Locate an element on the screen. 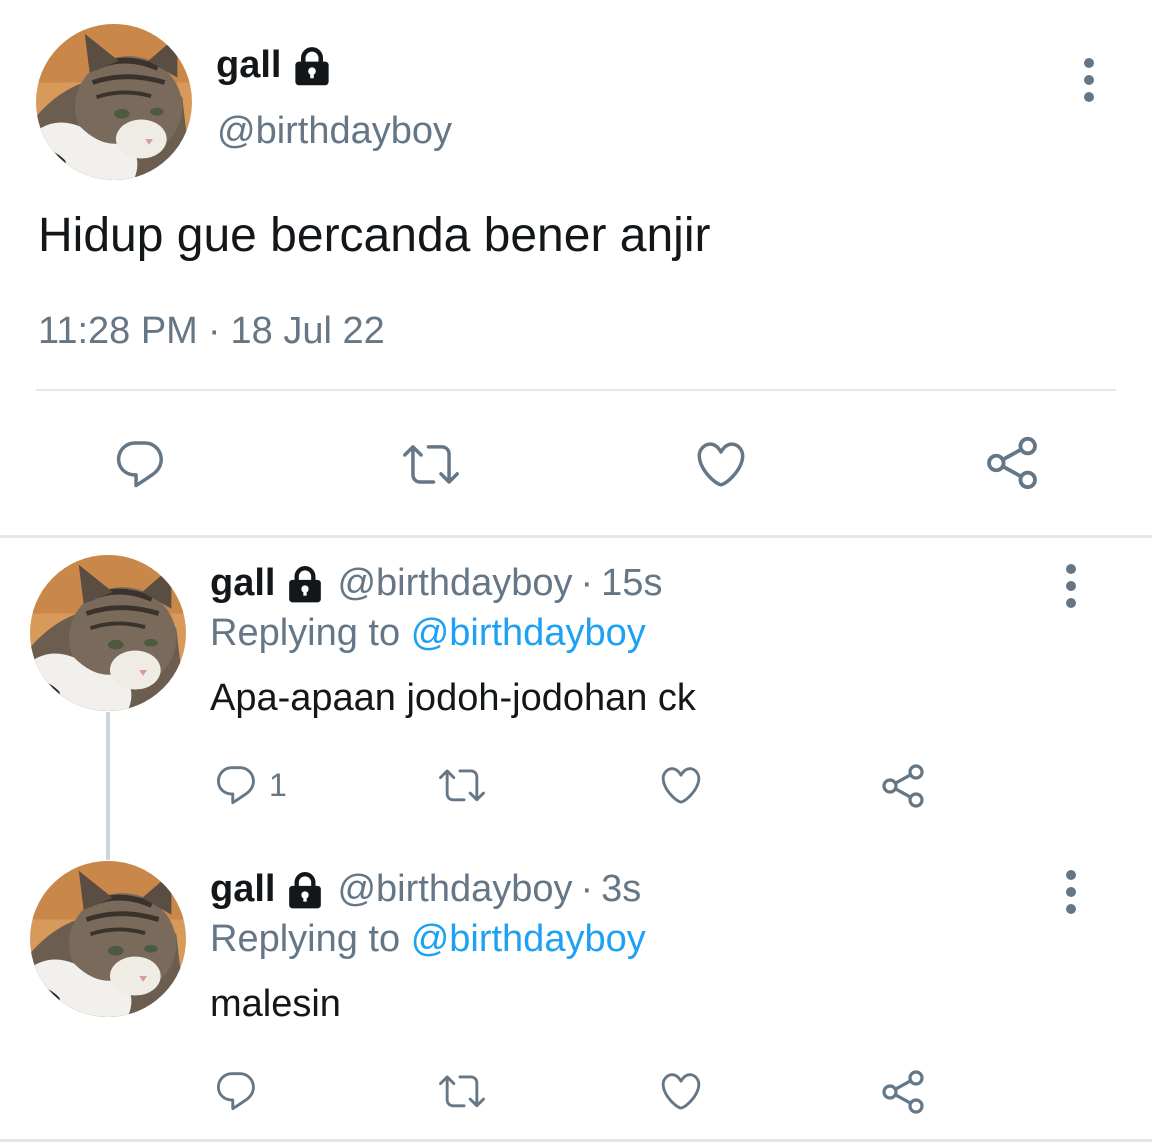 This screenshot has width=1152, height=1143. reply-header: gall @birthdayboy · 3s is located at coordinates (425, 889).